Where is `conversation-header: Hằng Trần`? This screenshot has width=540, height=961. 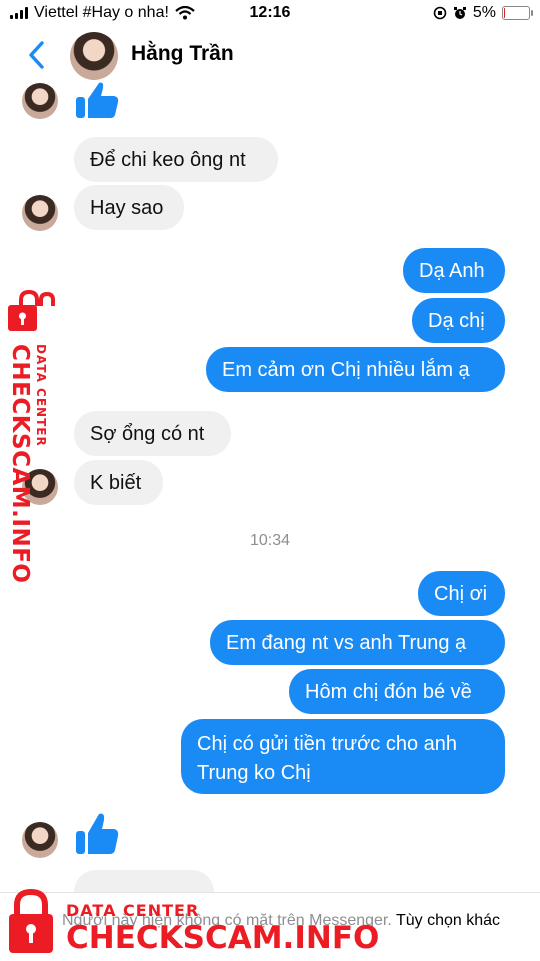
conversation-header: Hằng Trần is located at coordinates (270, 56).